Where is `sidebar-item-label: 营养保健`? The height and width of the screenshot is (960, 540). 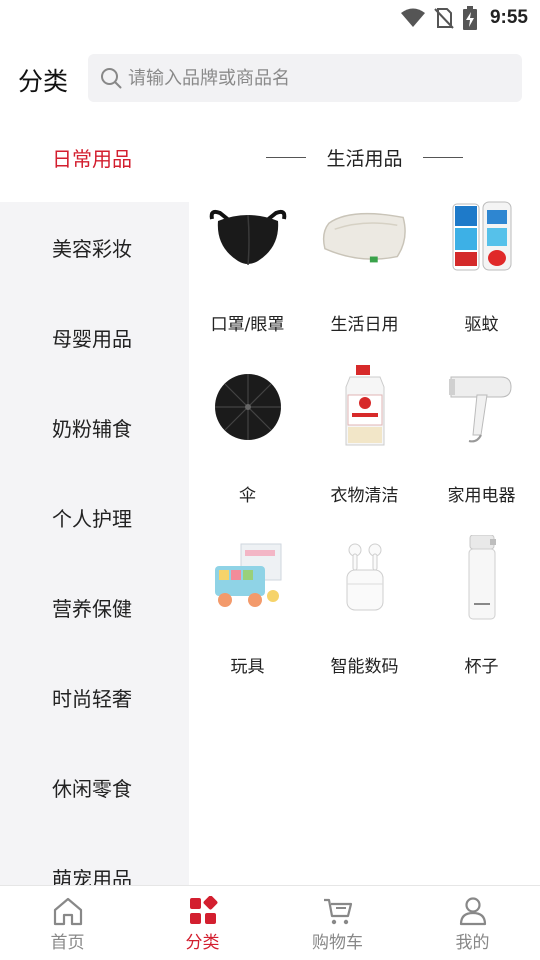
sidebar-item-label: 营养保健 is located at coordinates (92, 608).